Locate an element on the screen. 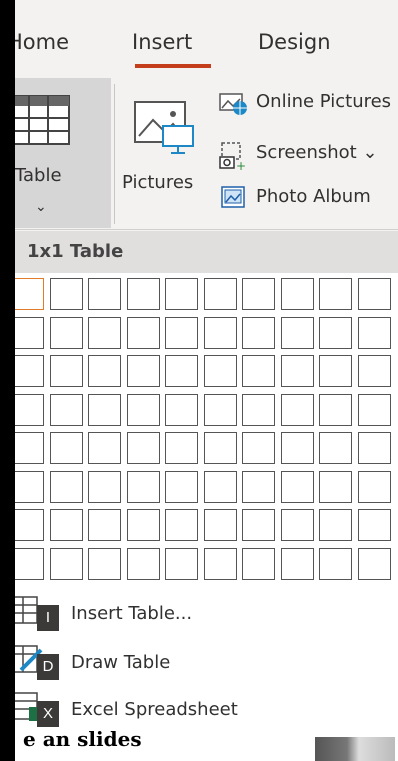 Image resolution: width=398 pixels, height=761 pixels. screenshot-icon: + is located at coordinates (232, 156).